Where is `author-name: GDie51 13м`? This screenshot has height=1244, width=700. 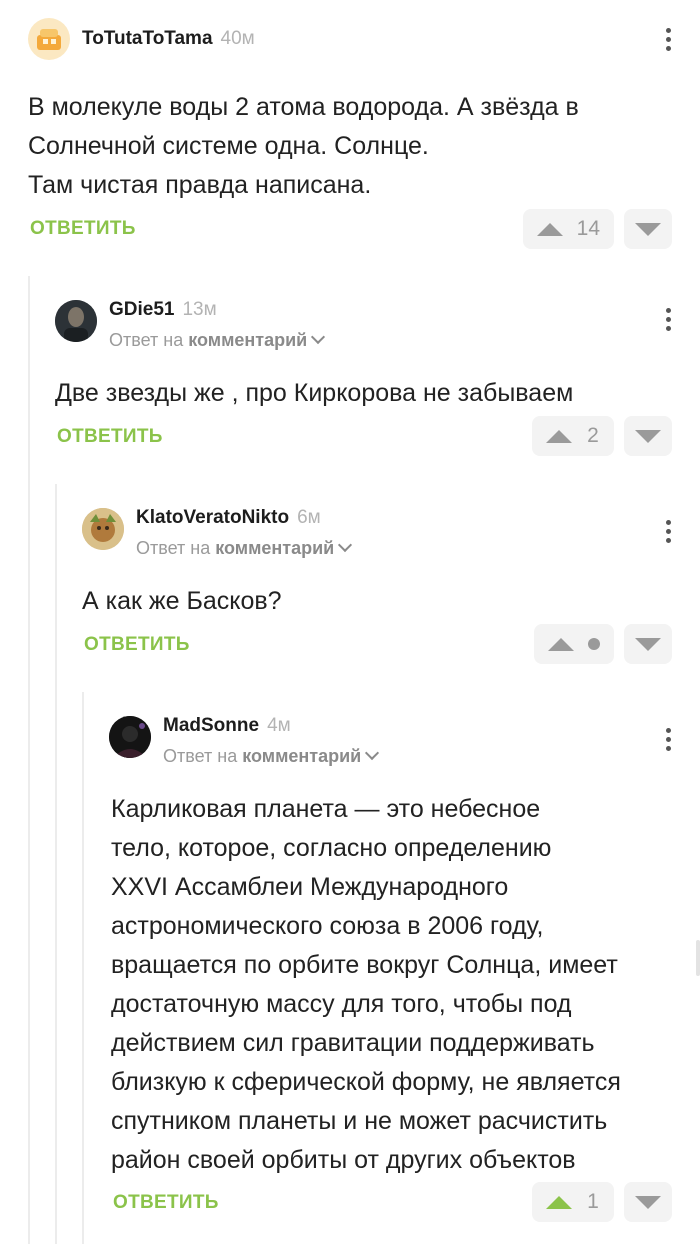
author-name: GDie51 13м is located at coordinates (163, 310).